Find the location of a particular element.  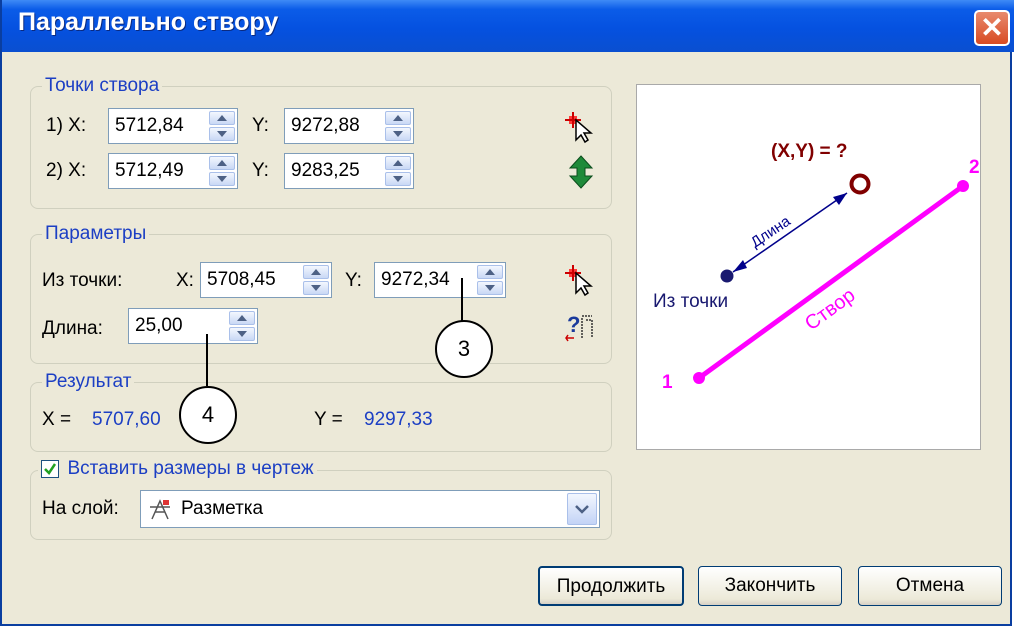

from-x-value: 5708,45 is located at coordinates (241, 279).